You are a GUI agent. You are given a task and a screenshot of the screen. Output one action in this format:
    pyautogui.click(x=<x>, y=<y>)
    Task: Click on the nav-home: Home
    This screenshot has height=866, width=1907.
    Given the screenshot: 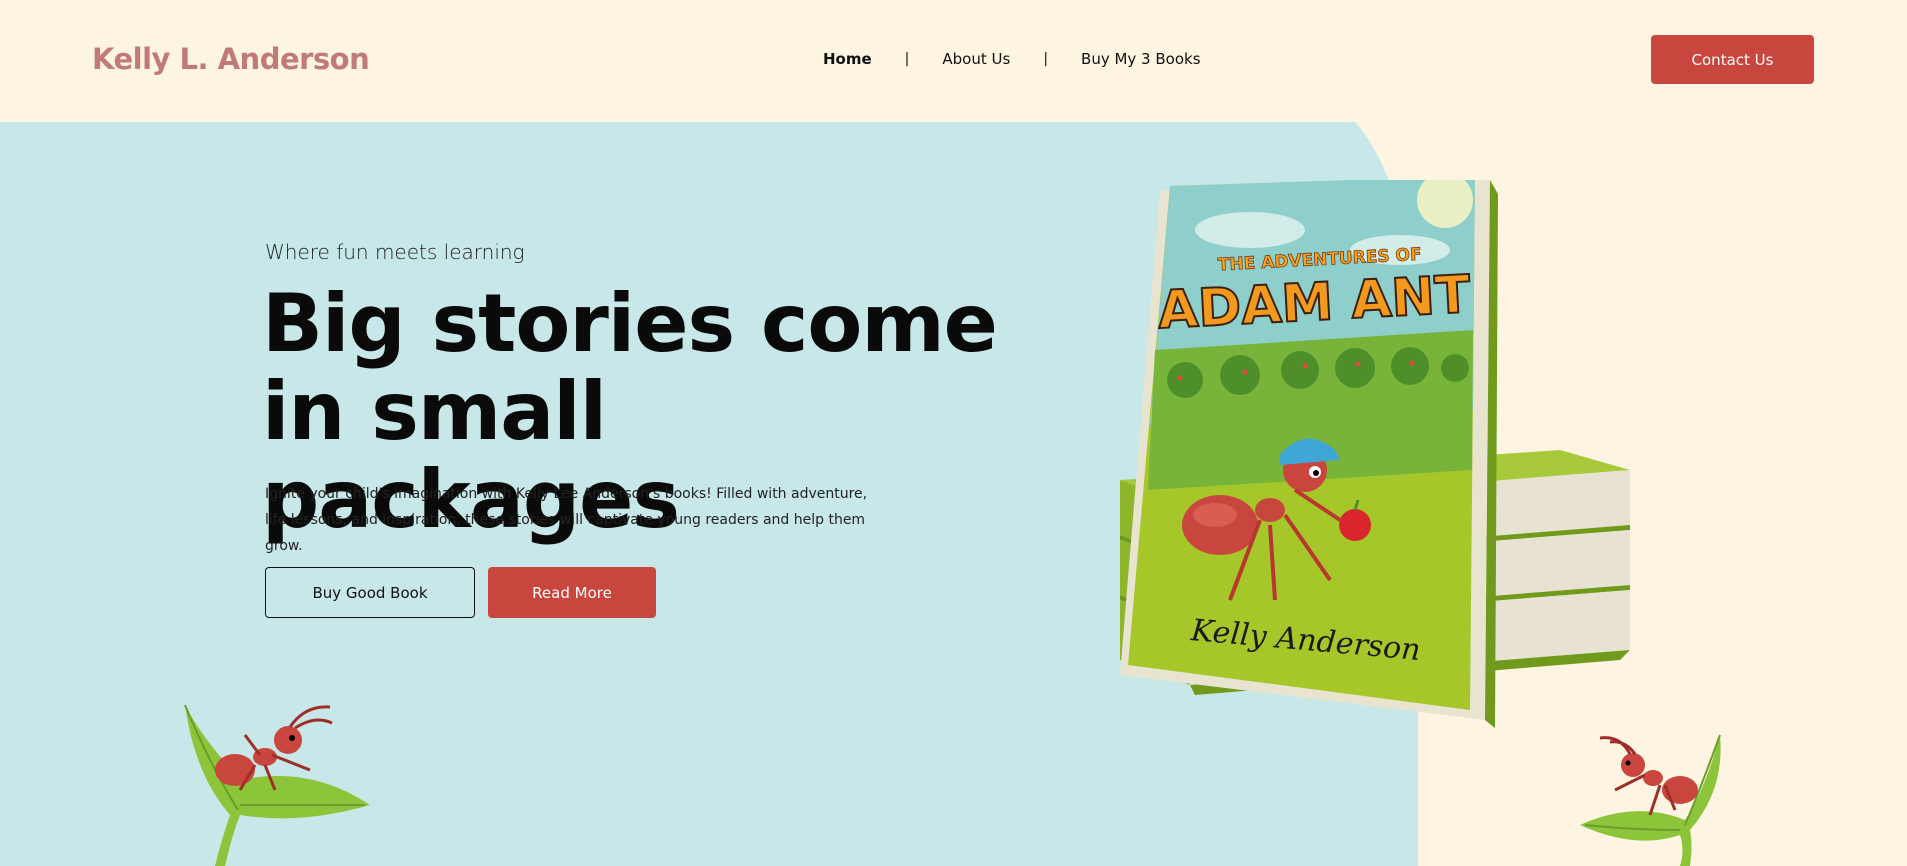 What is the action you would take?
    pyautogui.click(x=847, y=59)
    